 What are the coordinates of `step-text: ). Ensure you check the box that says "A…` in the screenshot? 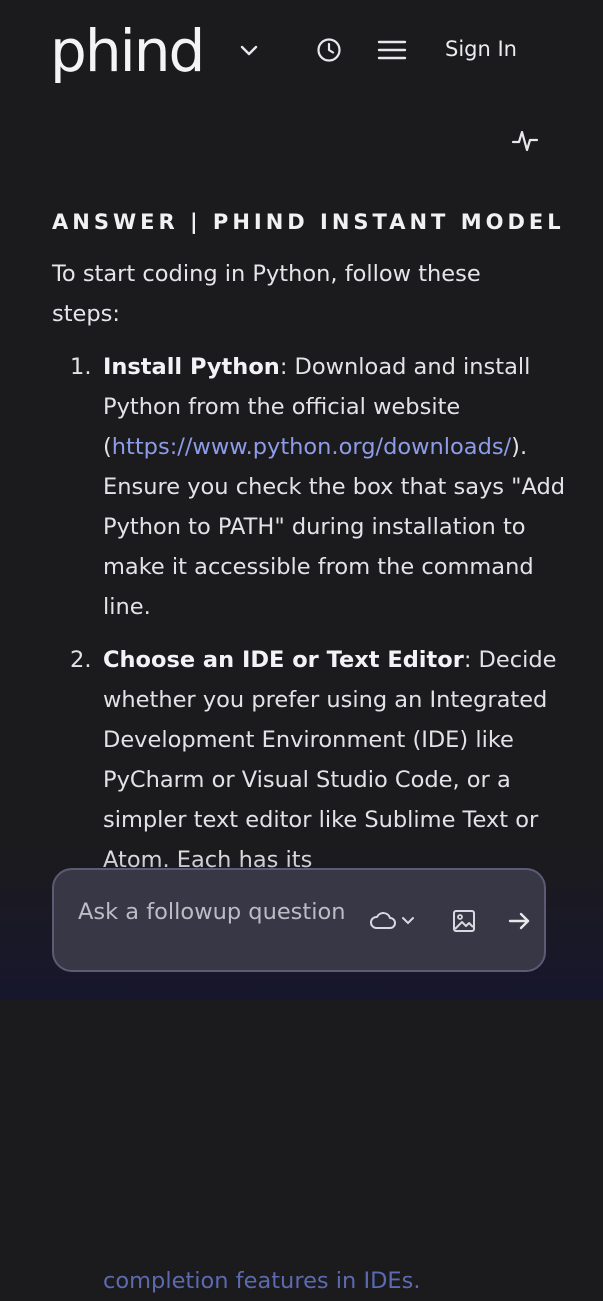 It's located at (334, 527).